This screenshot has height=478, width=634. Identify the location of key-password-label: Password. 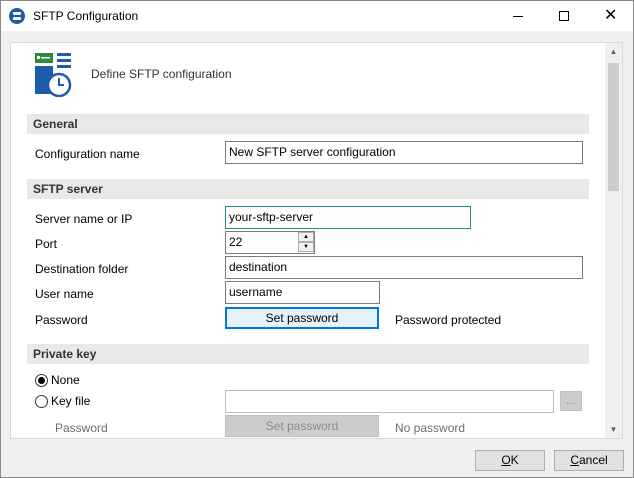
(81, 428).